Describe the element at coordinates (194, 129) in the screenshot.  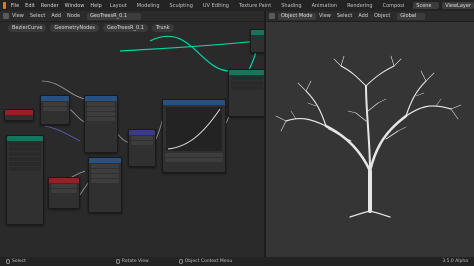
I see `curve-widget` at that location.